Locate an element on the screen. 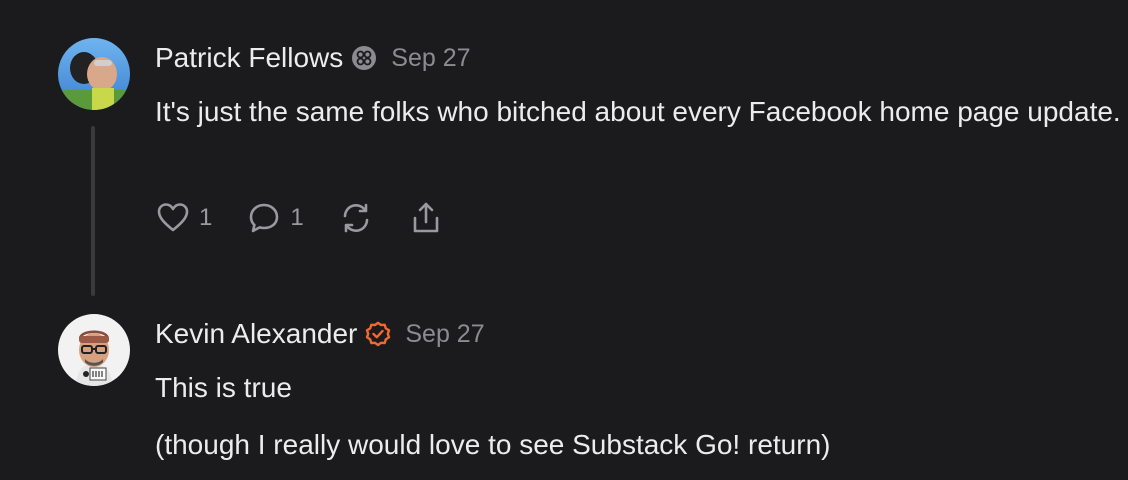  restack-button is located at coordinates (356, 218).